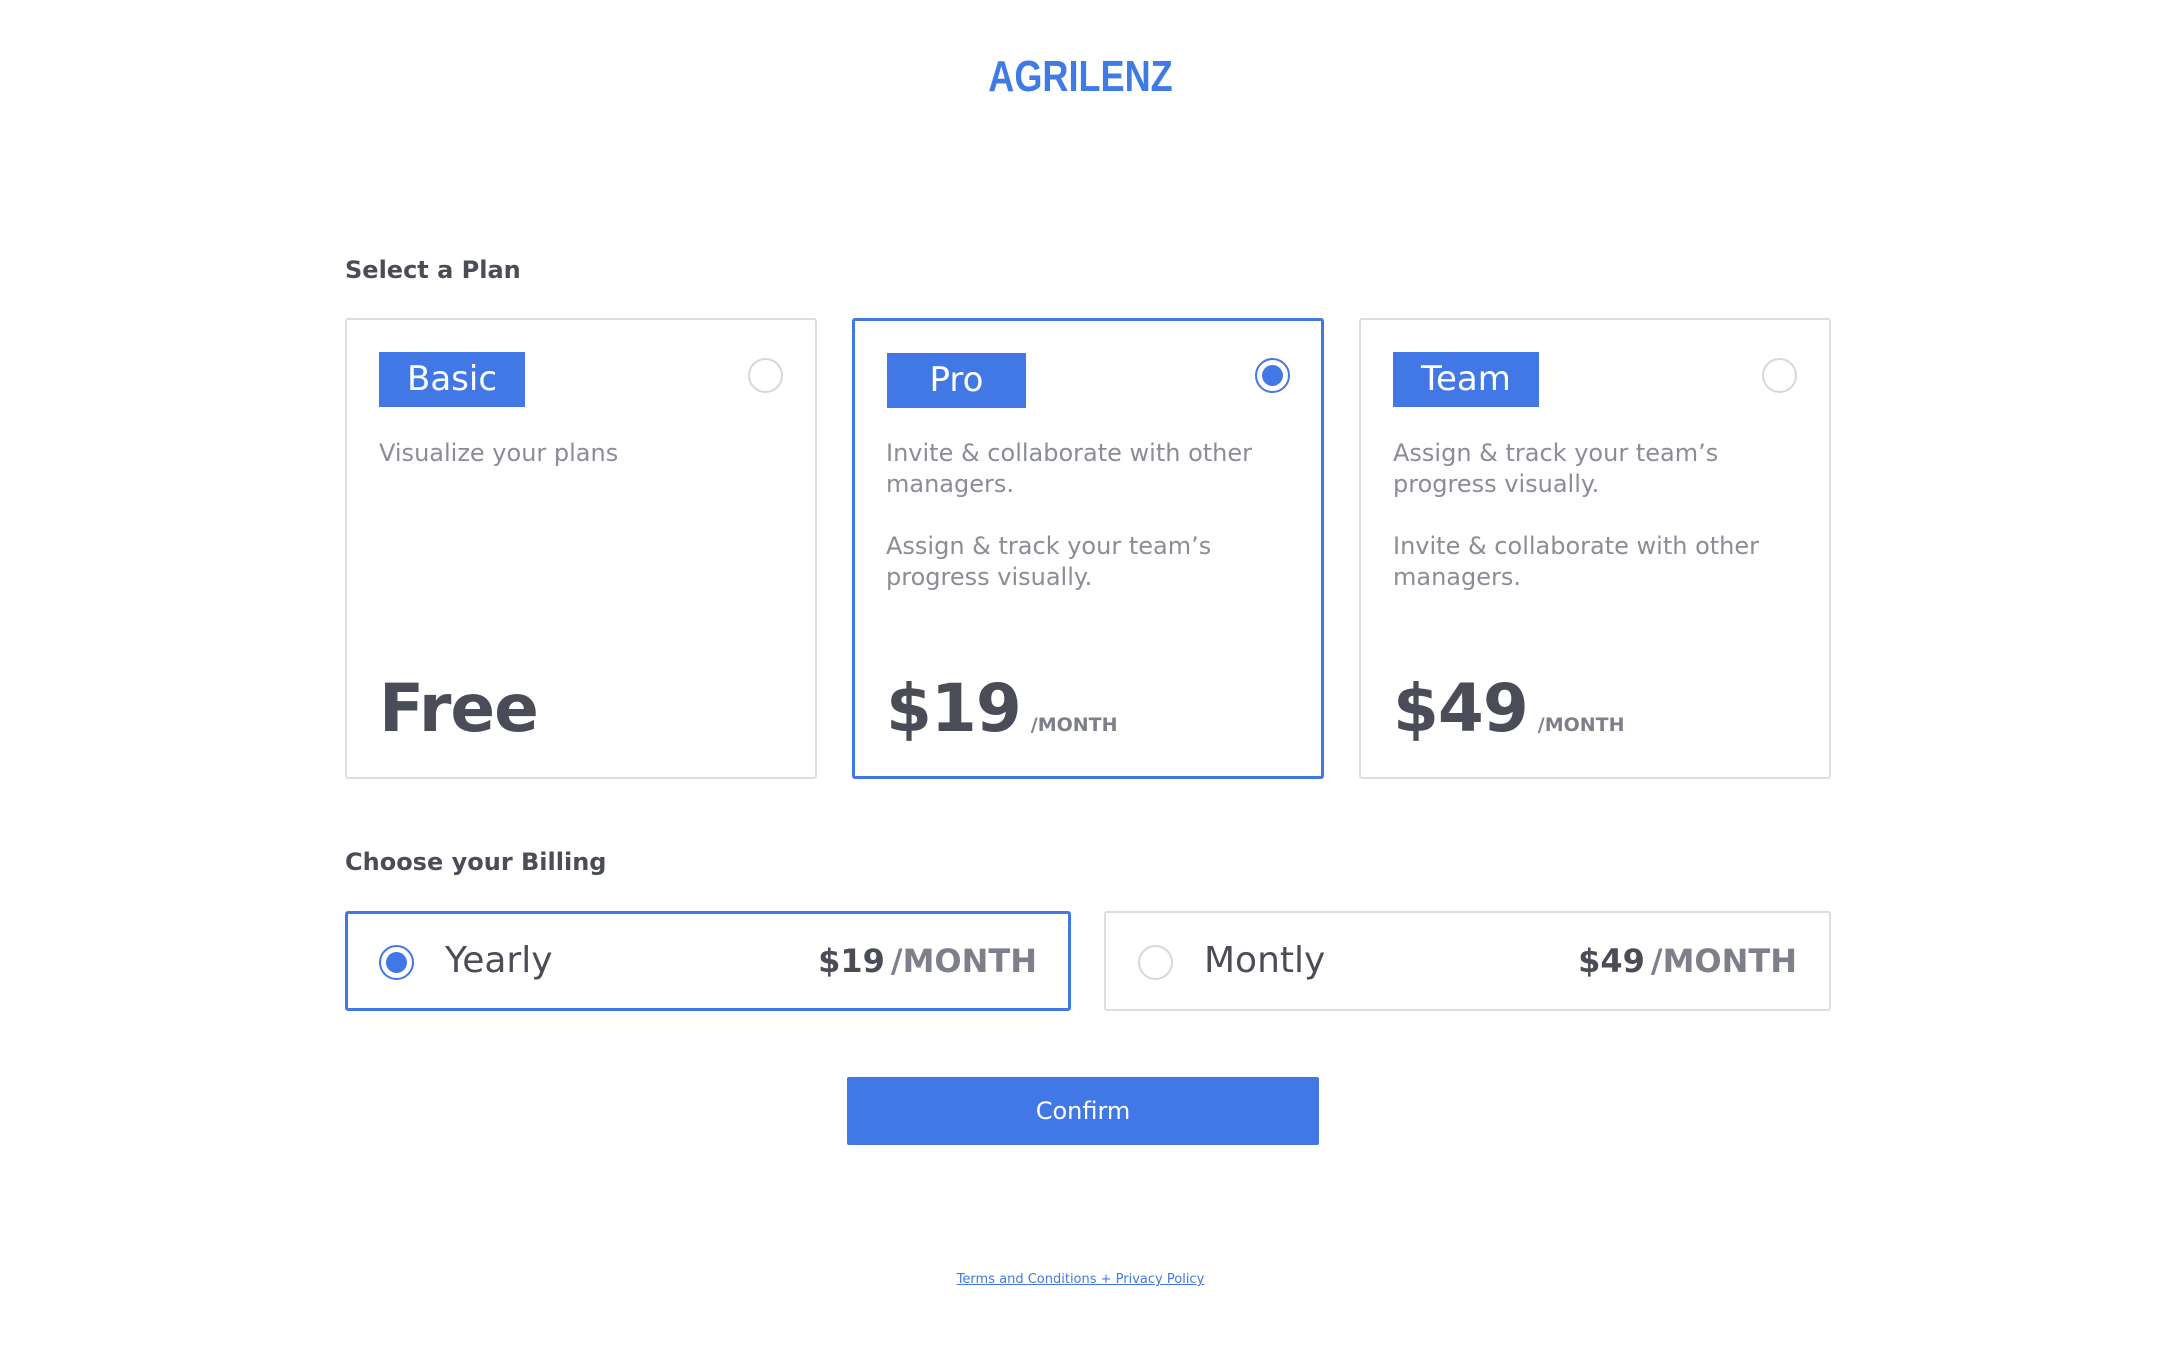 The height and width of the screenshot is (1350, 2161). I want to click on billing-option-monthly: Montly $49/MONTH, so click(1467, 961).